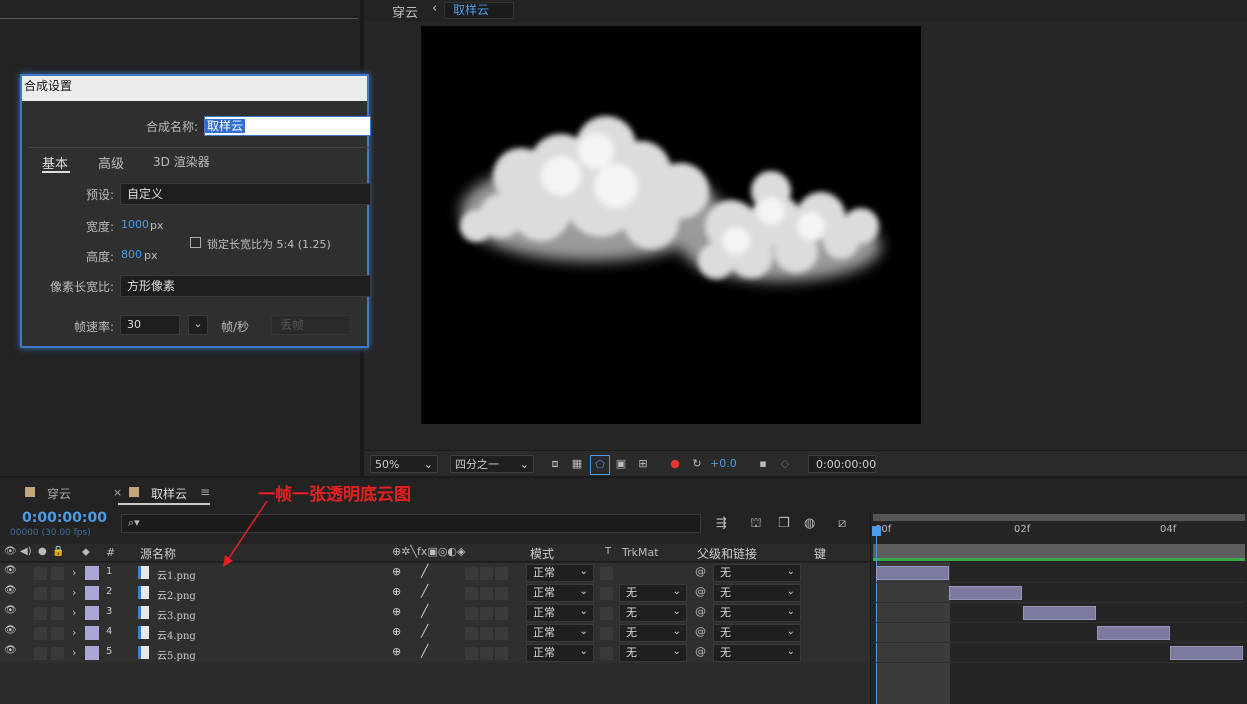  What do you see at coordinates (111, 162) in the screenshot?
I see `tab-advanced: 高级` at bounding box center [111, 162].